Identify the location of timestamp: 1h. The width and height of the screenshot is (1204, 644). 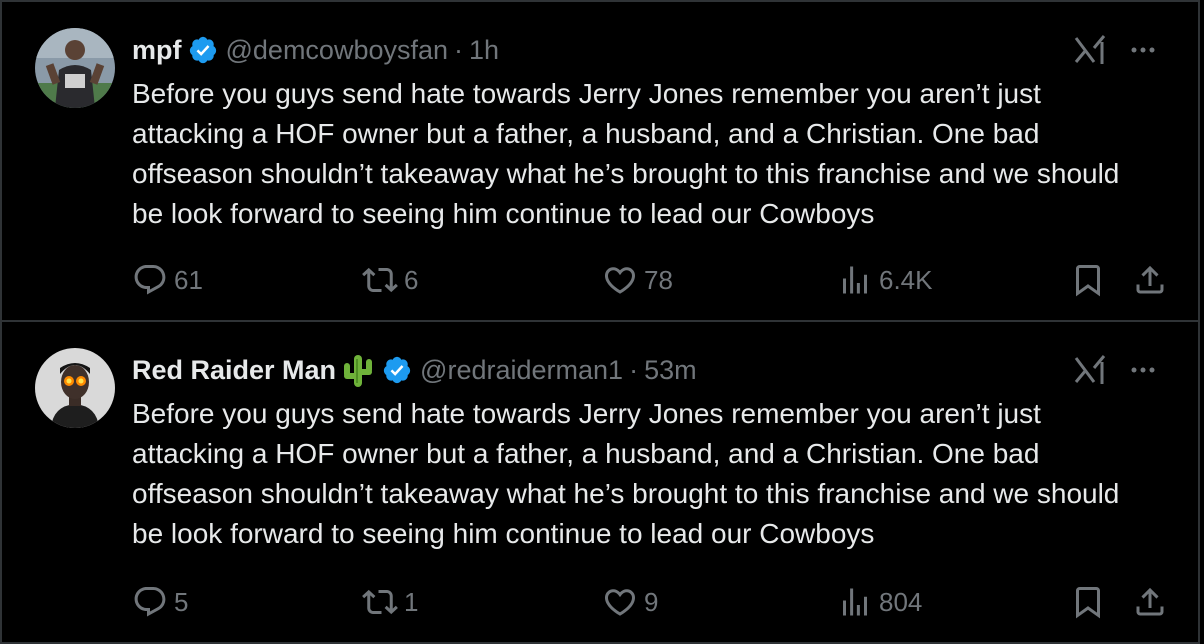
(484, 50).